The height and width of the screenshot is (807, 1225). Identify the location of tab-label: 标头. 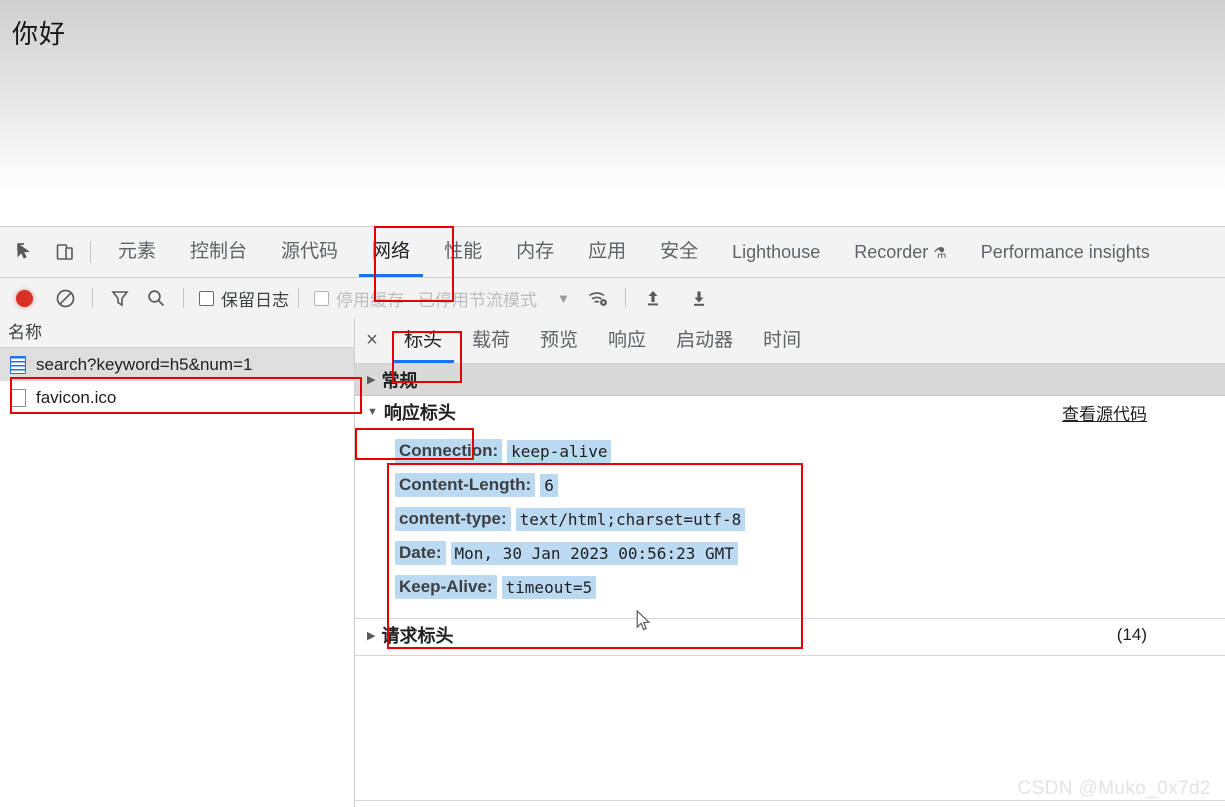
(423, 340).